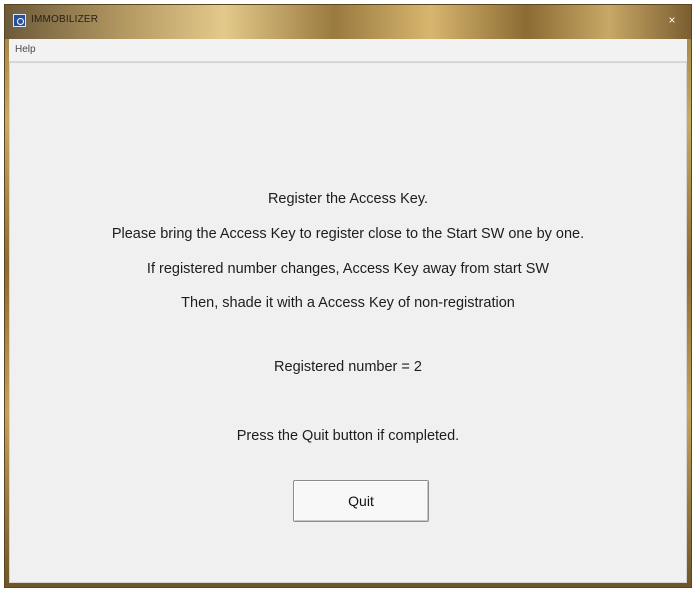  Describe the element at coordinates (65, 19) in the screenshot. I see `window-title: IMMOBILIZER` at that location.